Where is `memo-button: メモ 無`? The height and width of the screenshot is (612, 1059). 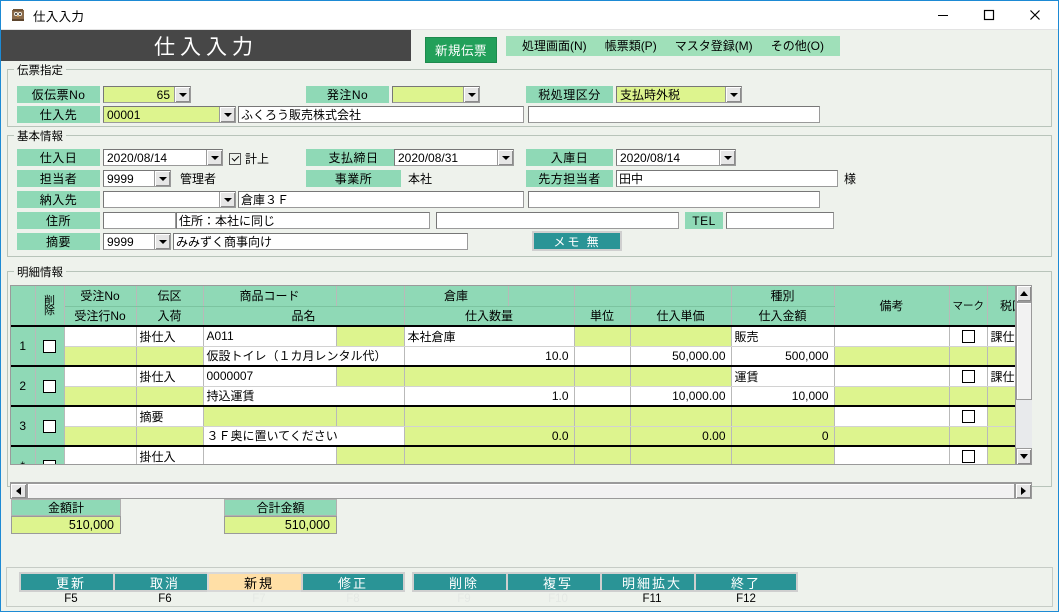
memo-button: メモ 無 is located at coordinates (577, 241).